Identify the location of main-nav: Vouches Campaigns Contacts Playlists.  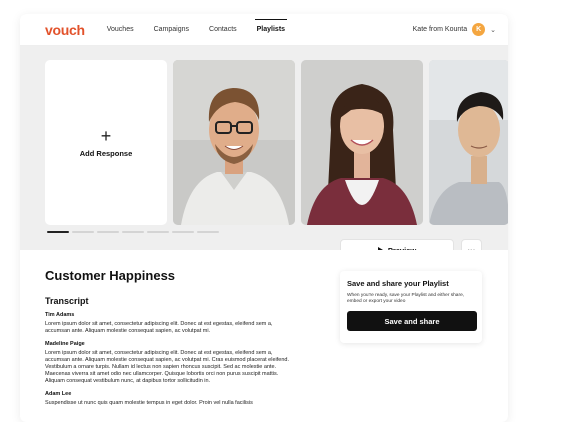
(206, 29).